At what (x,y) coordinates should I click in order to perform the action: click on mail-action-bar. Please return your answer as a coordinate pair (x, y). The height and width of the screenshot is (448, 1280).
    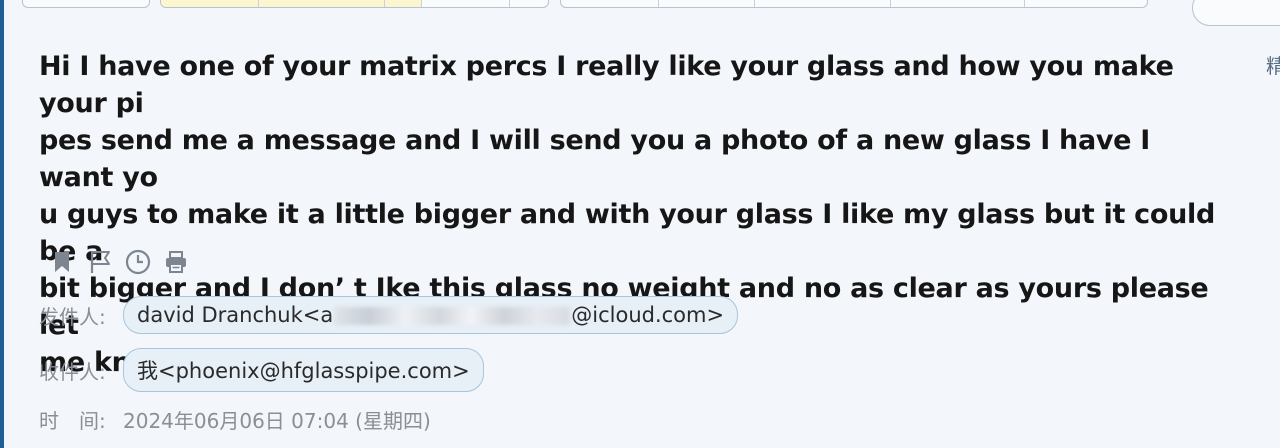
    Looking at the image, I should click on (119, 262).